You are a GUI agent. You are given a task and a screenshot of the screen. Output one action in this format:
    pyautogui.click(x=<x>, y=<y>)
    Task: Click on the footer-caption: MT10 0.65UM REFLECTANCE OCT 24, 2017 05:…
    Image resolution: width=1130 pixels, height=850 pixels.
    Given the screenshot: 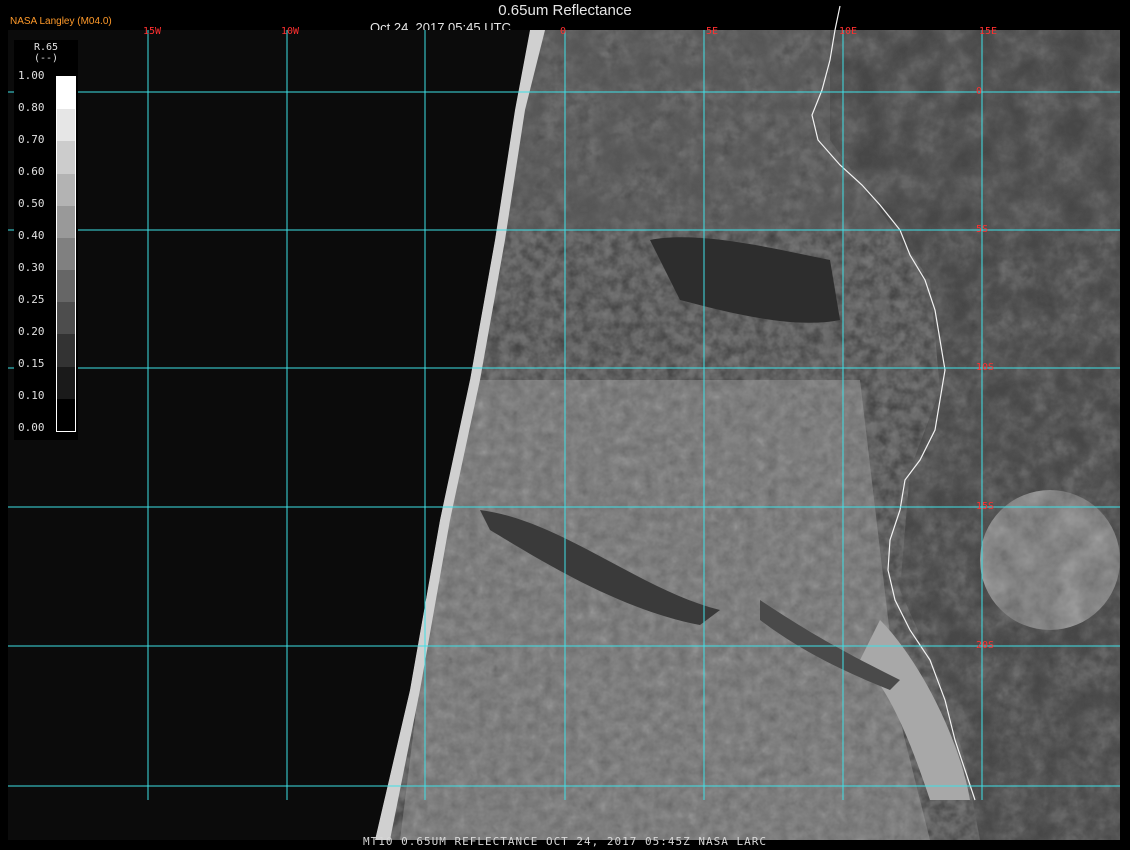 What is the action you would take?
    pyautogui.click(x=565, y=841)
    